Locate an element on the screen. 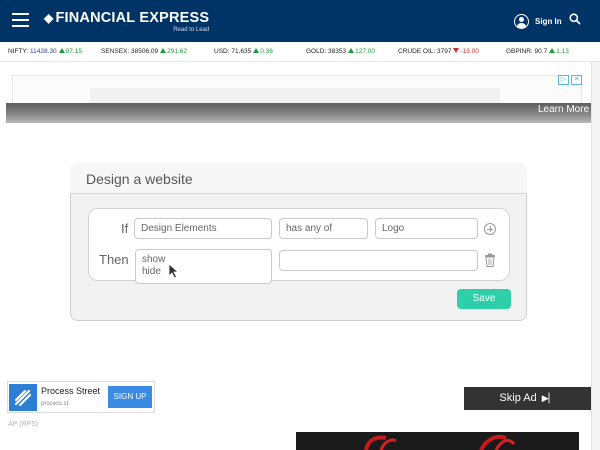 The image size is (600, 450). ticker-value: 38506.09 is located at coordinates (145, 51).